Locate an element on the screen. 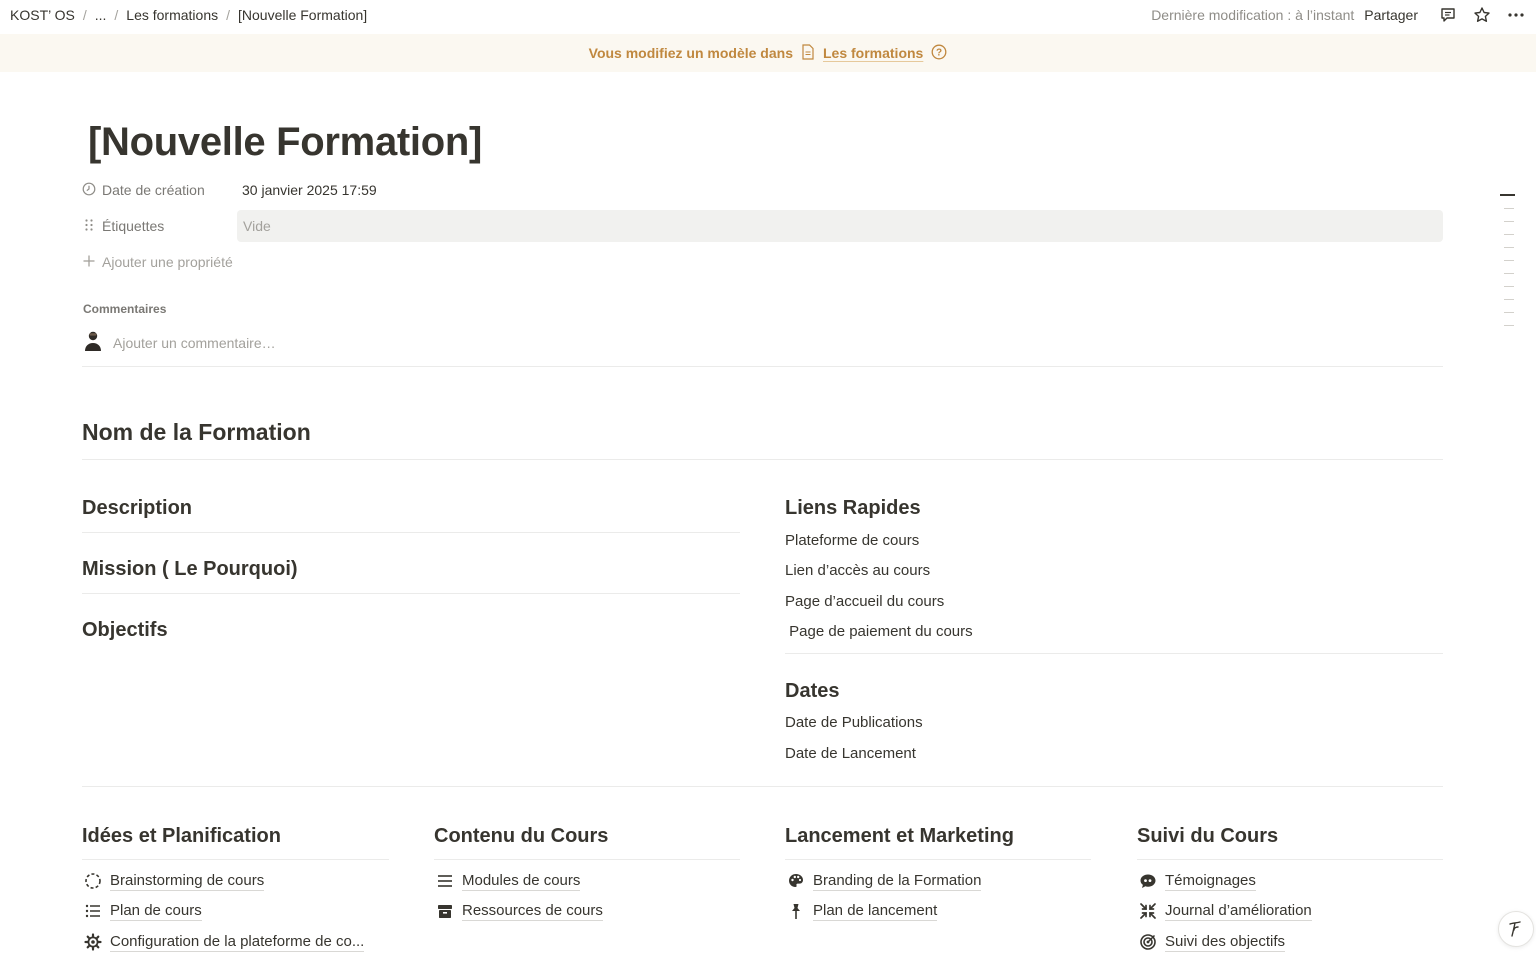  link-modules-de-cours: Modules de cours is located at coordinates (508, 881).